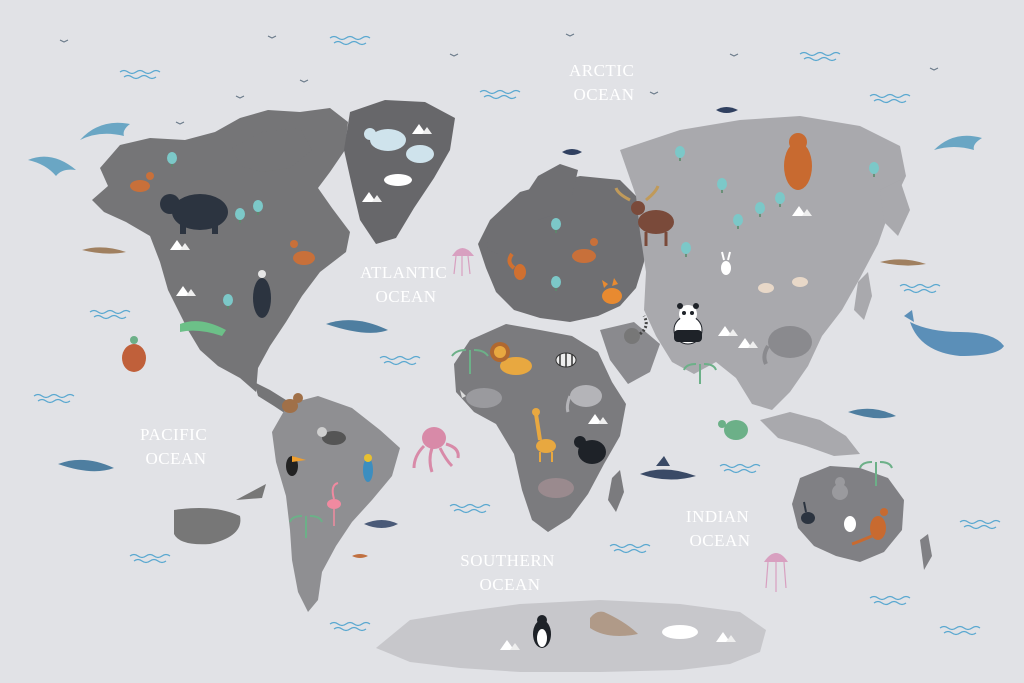 The image size is (1024, 683). Describe the element at coordinates (604, 82) in the screenshot. I see `ocean-label-arctic: ARCTIC OCEAN` at that location.